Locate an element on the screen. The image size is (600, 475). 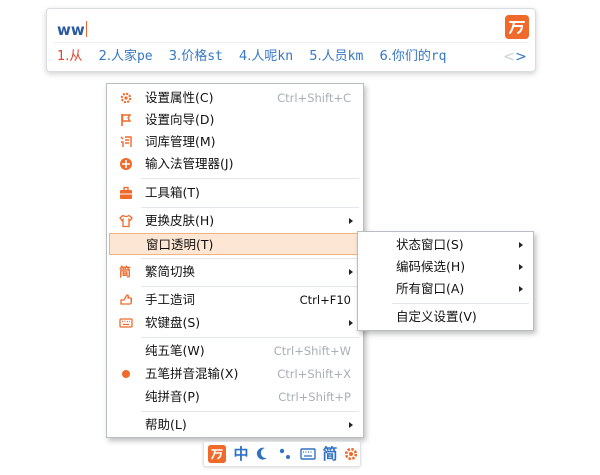
menu-item-settings: 设置属性(C) Ctrl+Shift+C is located at coordinates (235, 98).